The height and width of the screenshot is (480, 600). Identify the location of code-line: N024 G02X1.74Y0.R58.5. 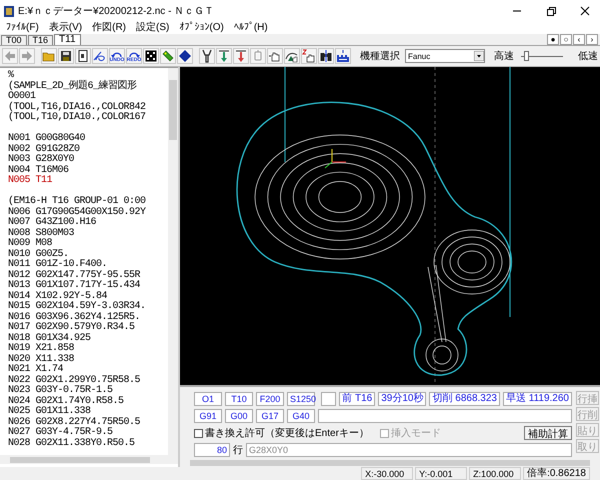
(66, 401).